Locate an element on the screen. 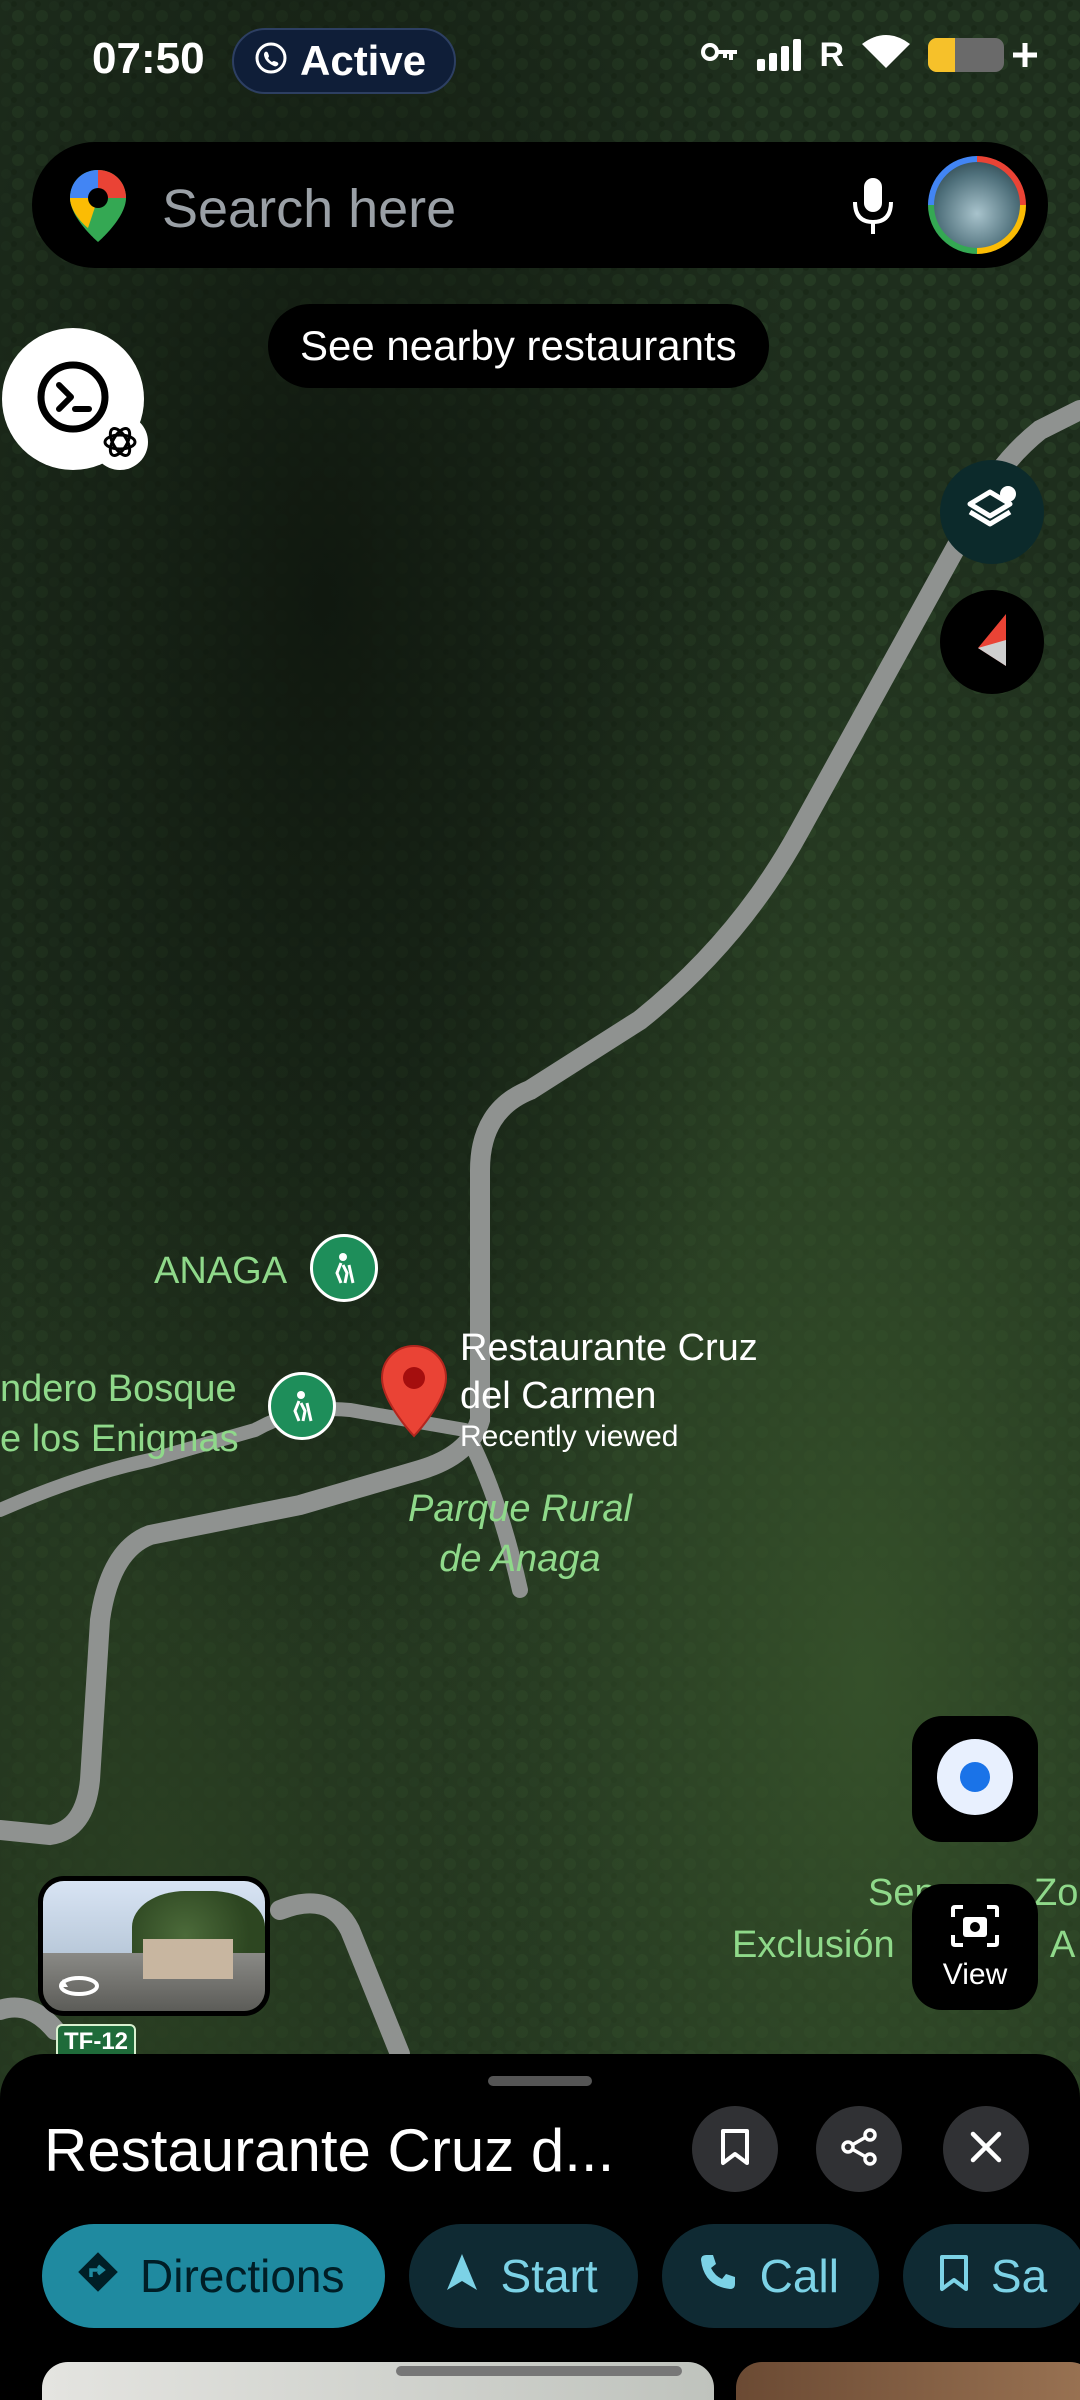  account-avatar is located at coordinates (977, 205).